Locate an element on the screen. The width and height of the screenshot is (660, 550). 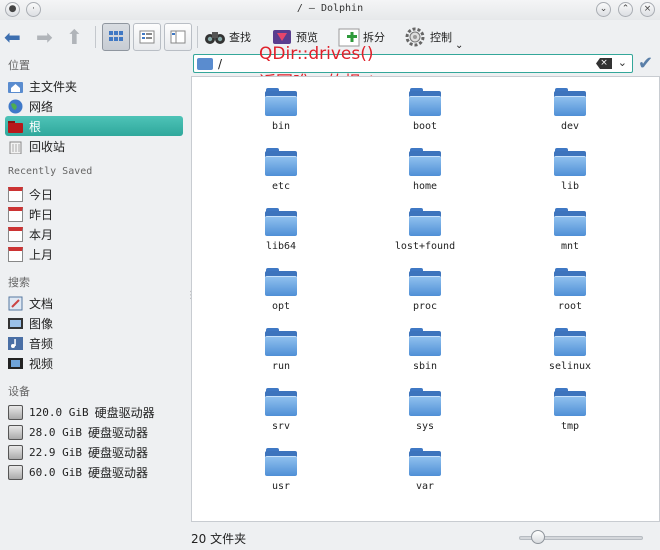
icons-view-button is located at coordinates (116, 37).